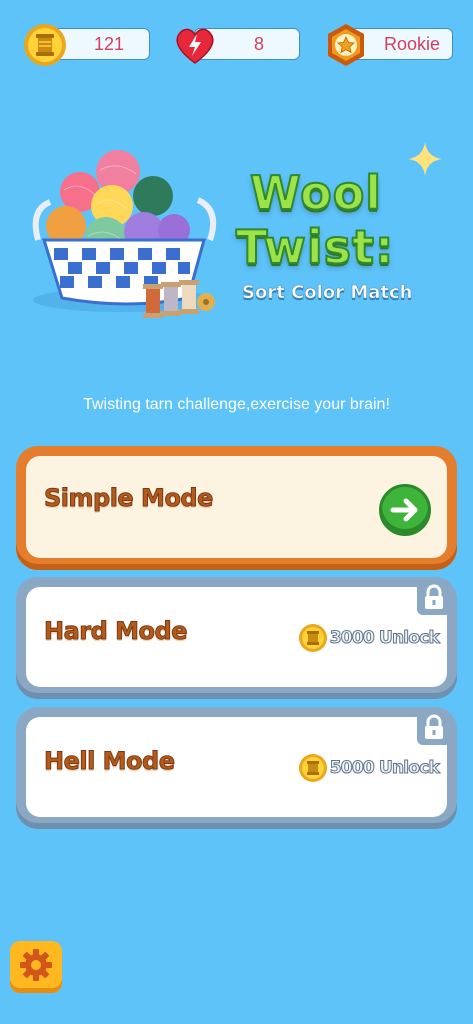 This screenshot has width=473, height=1024. I want to click on hard-mode-cost: 3000 Unlock, so click(384, 638).